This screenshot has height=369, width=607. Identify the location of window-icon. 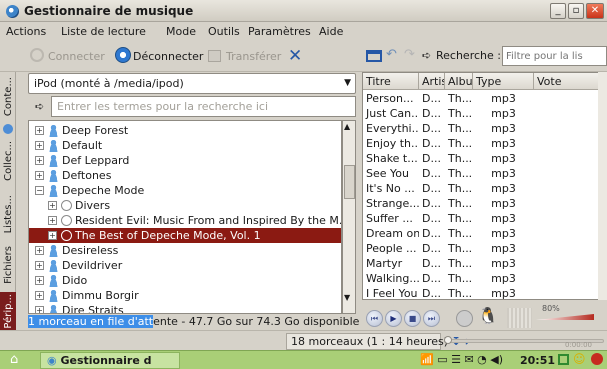
(374, 56).